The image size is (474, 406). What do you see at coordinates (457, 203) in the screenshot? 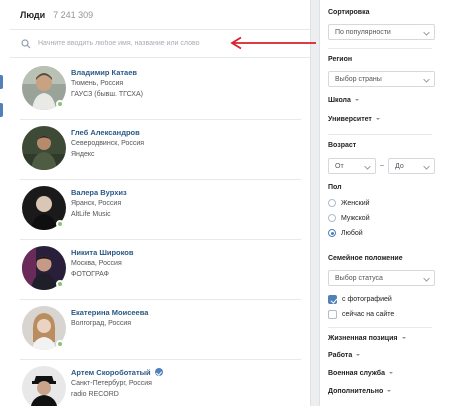
I see `page-background` at bounding box center [457, 203].